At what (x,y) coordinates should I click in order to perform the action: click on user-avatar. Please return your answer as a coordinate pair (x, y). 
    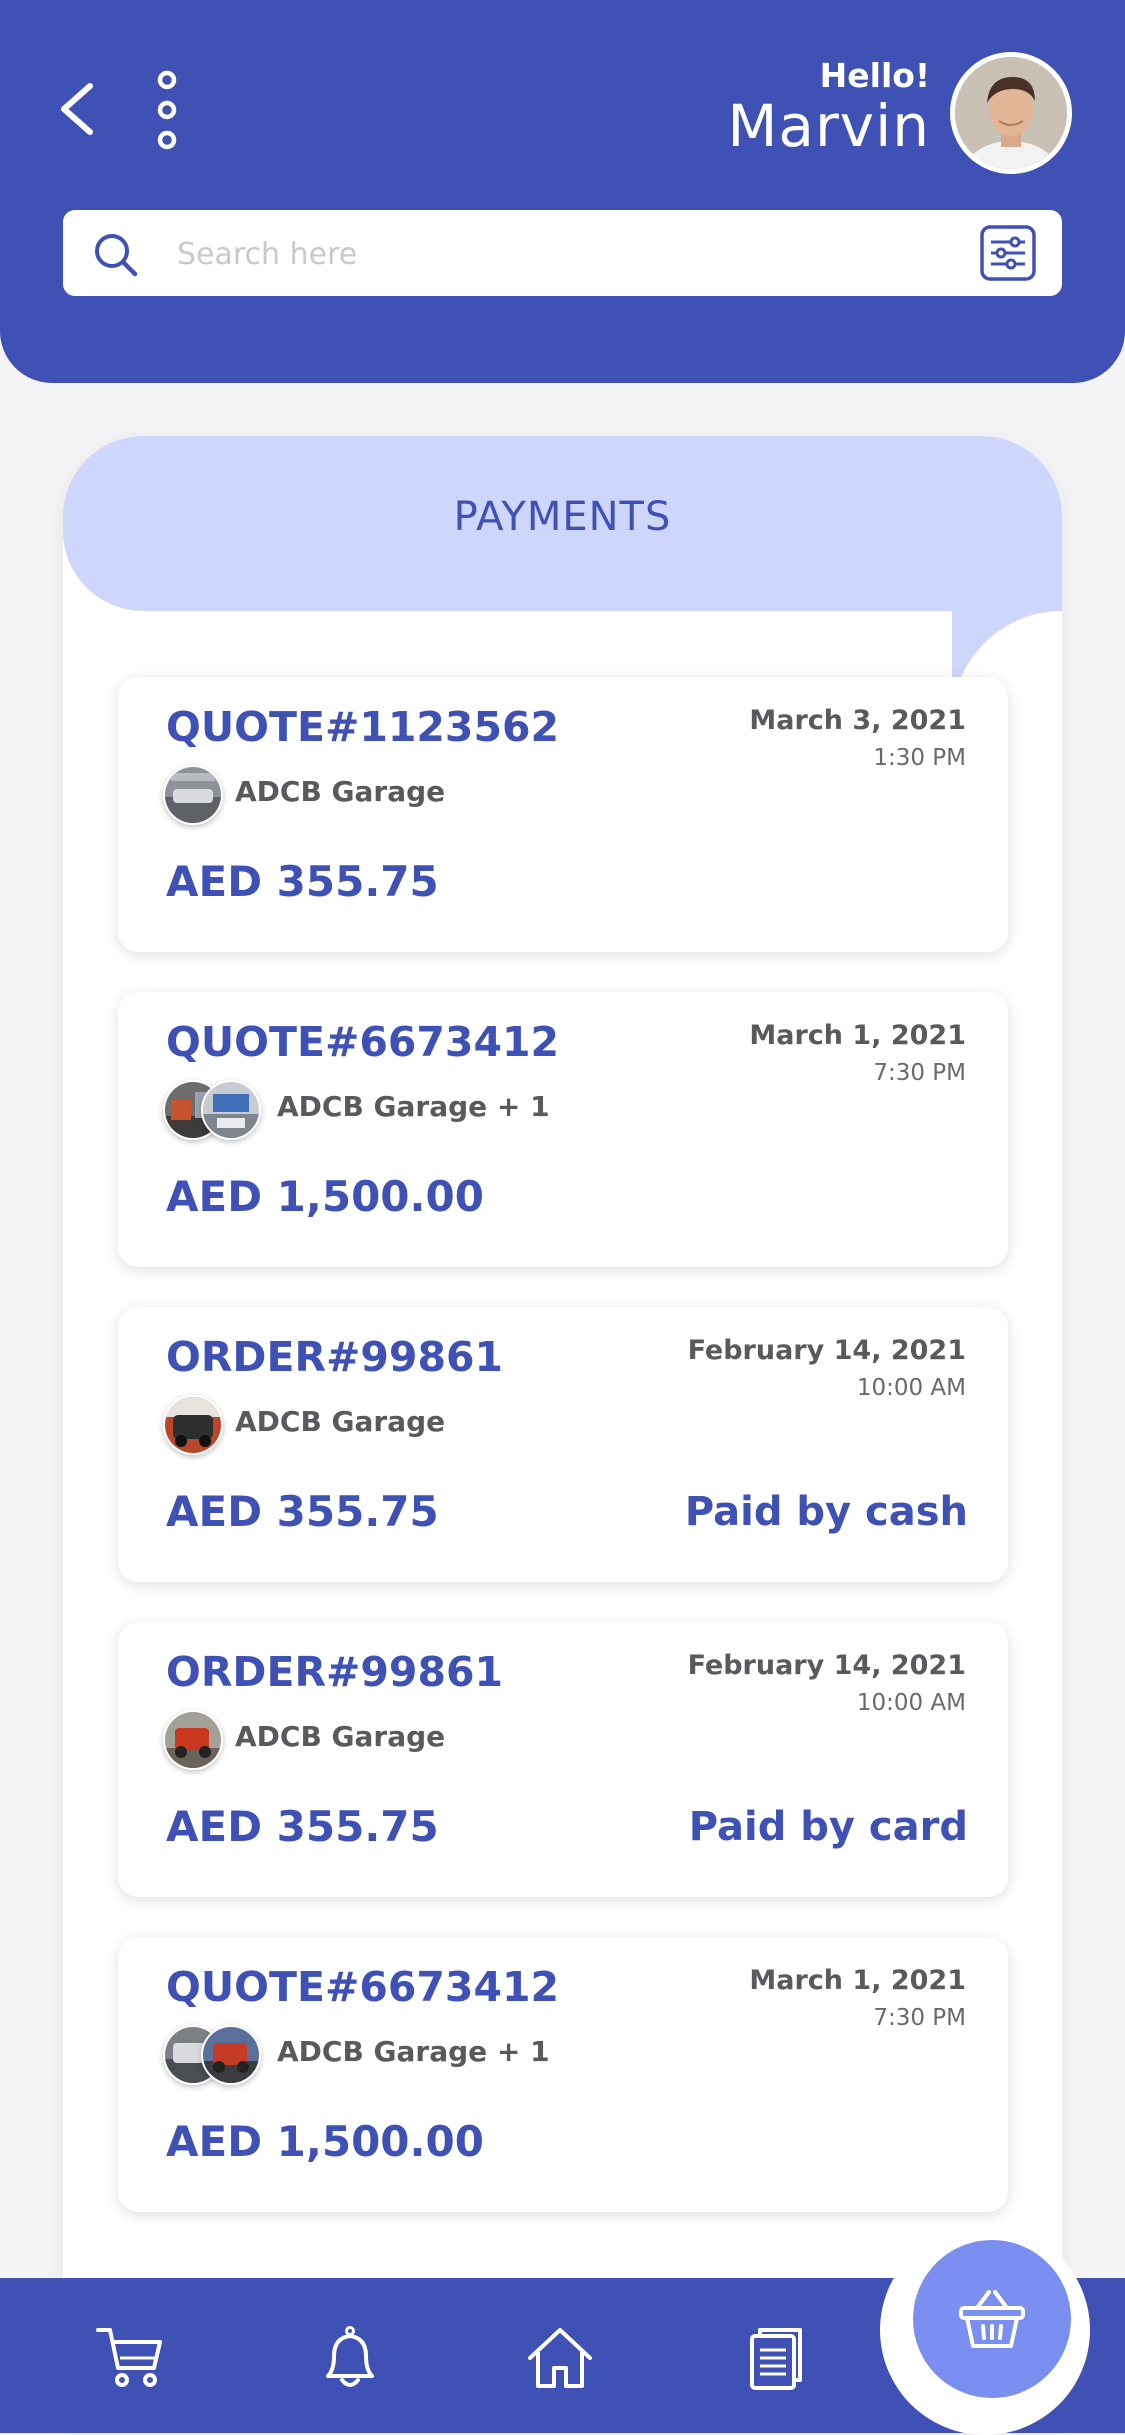
    Looking at the image, I should click on (1011, 113).